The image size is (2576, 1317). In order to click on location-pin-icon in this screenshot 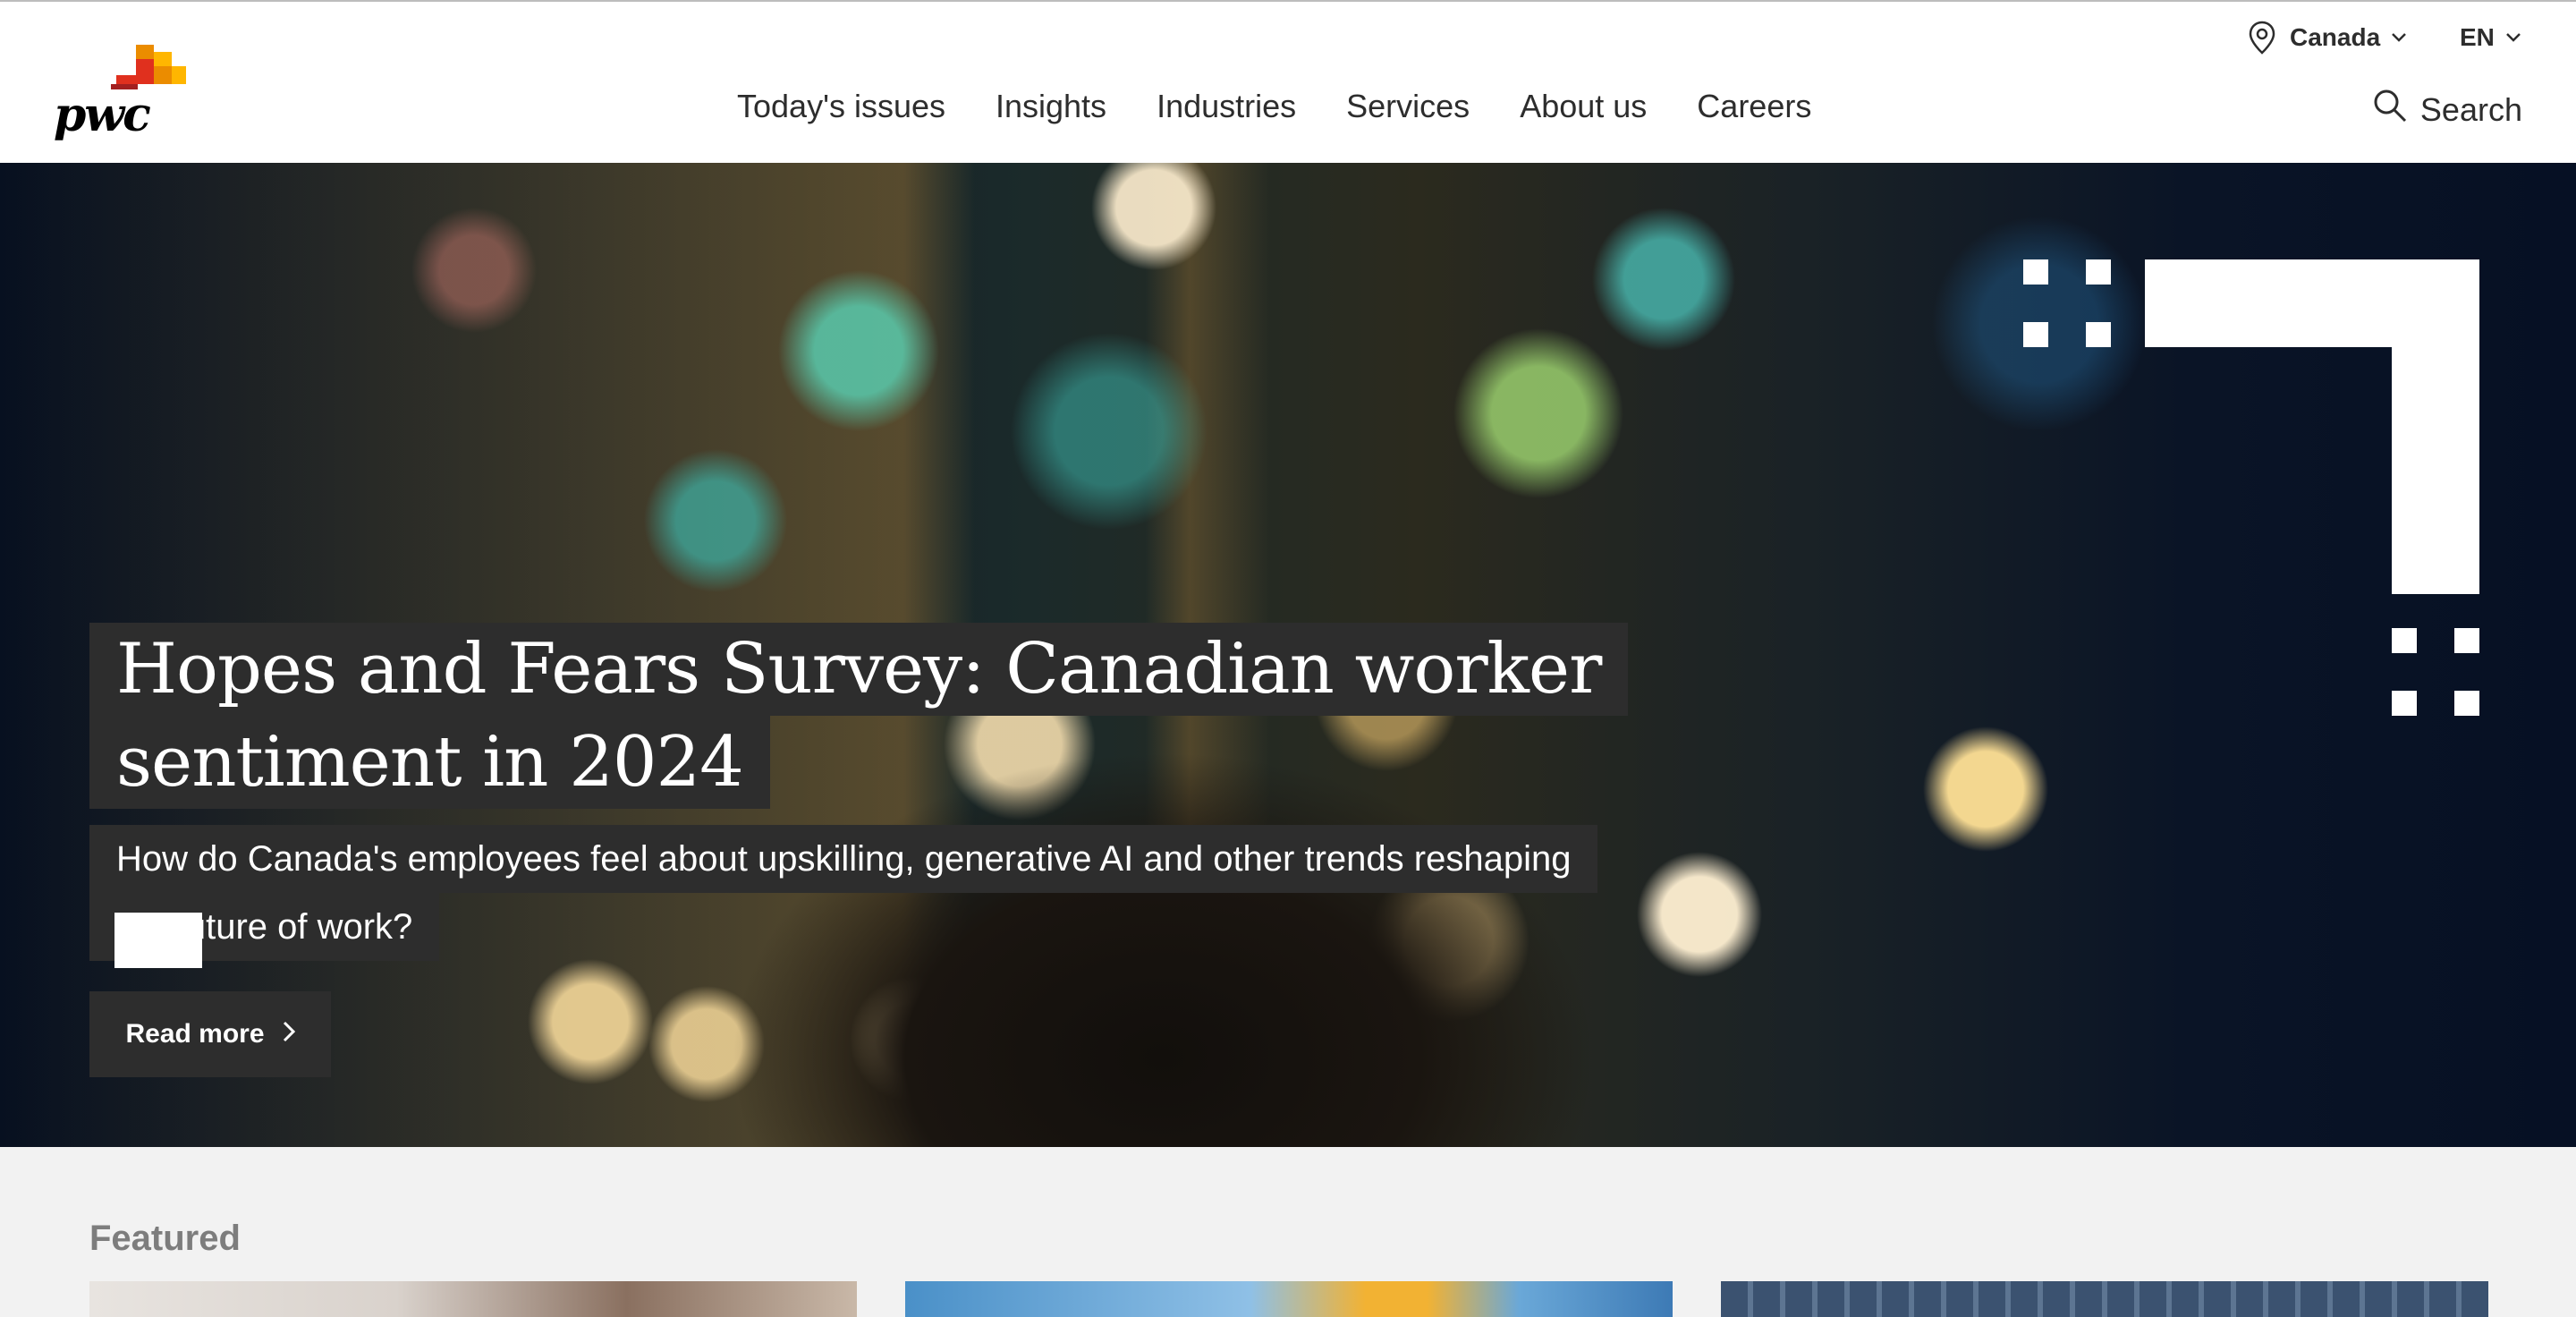, I will do `click(2262, 37)`.